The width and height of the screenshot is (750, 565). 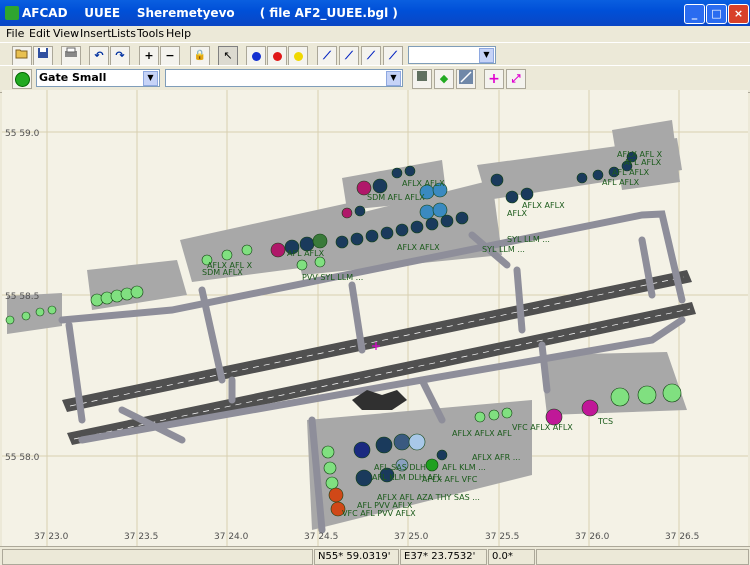 I want to click on menu-bar: File Edit View Insert Lists Tools Help, so click(x=375, y=34).